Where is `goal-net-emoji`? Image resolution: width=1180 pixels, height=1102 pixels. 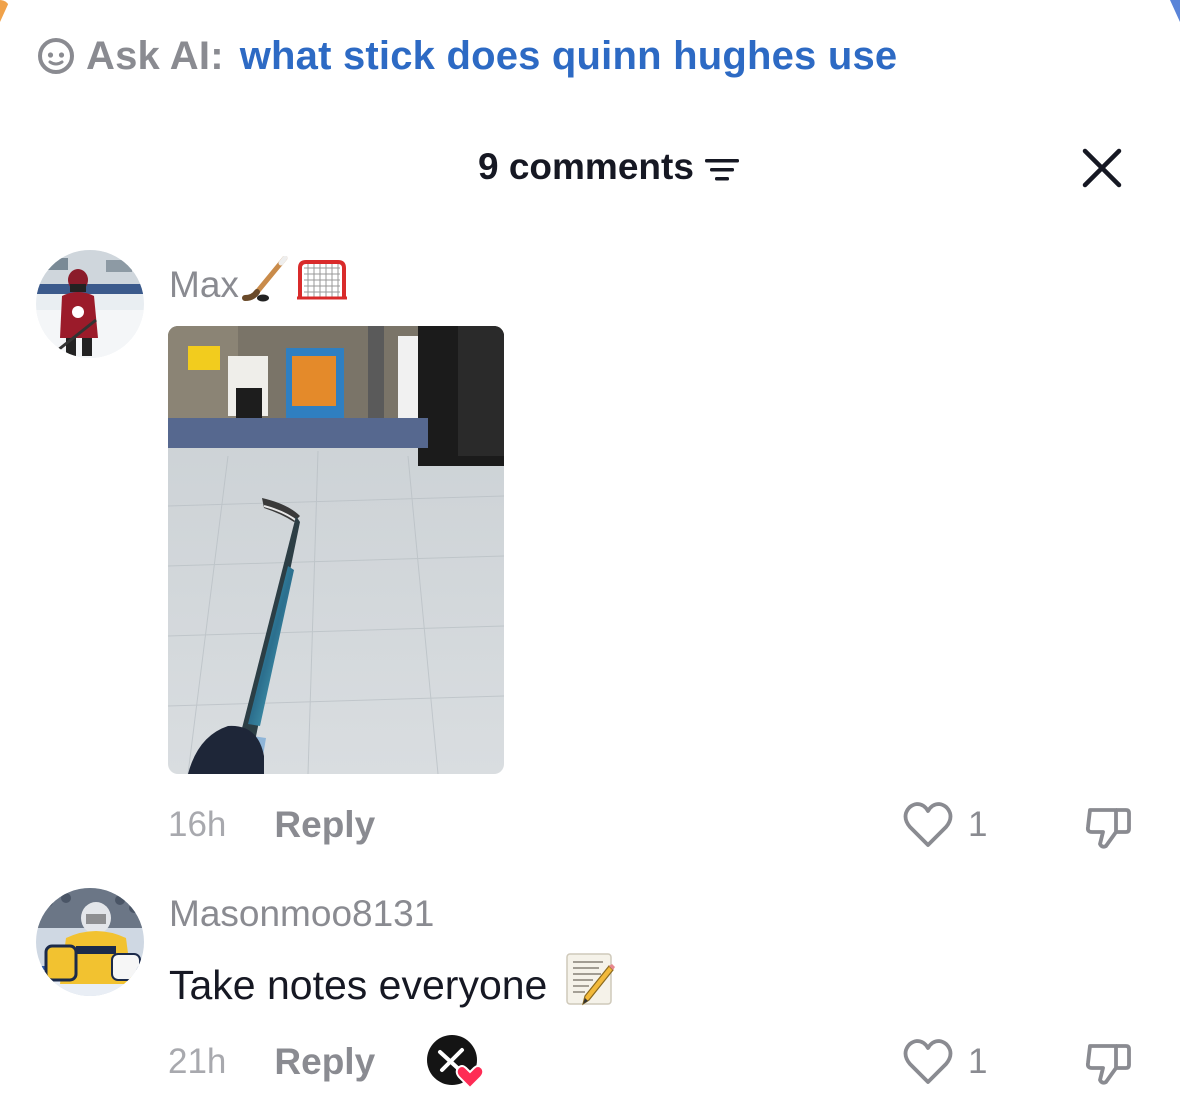 goal-net-emoji is located at coordinates (322, 284).